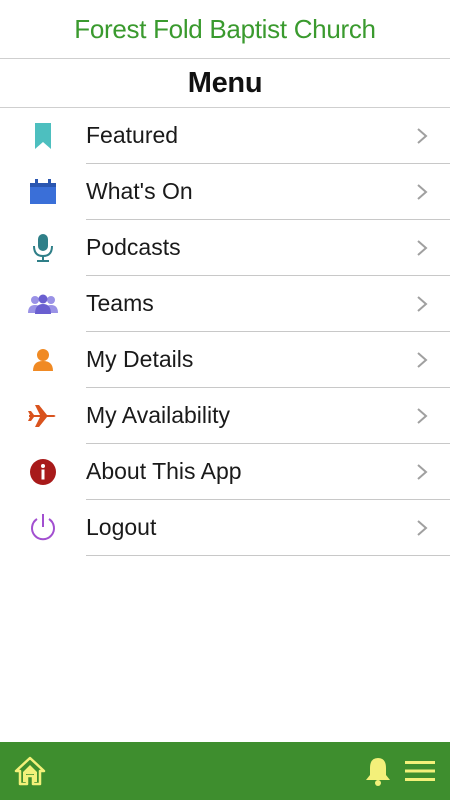  I want to click on menu-title-bar: Menu, so click(225, 83).